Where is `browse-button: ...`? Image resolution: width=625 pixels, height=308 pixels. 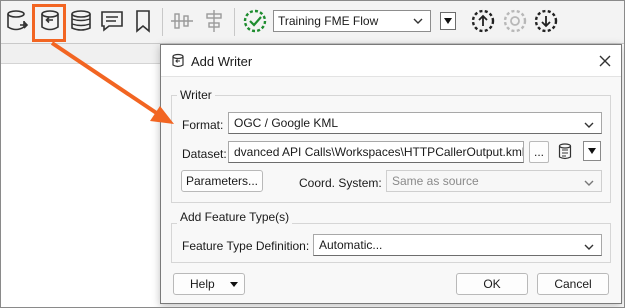 browse-button: ... is located at coordinates (539, 152).